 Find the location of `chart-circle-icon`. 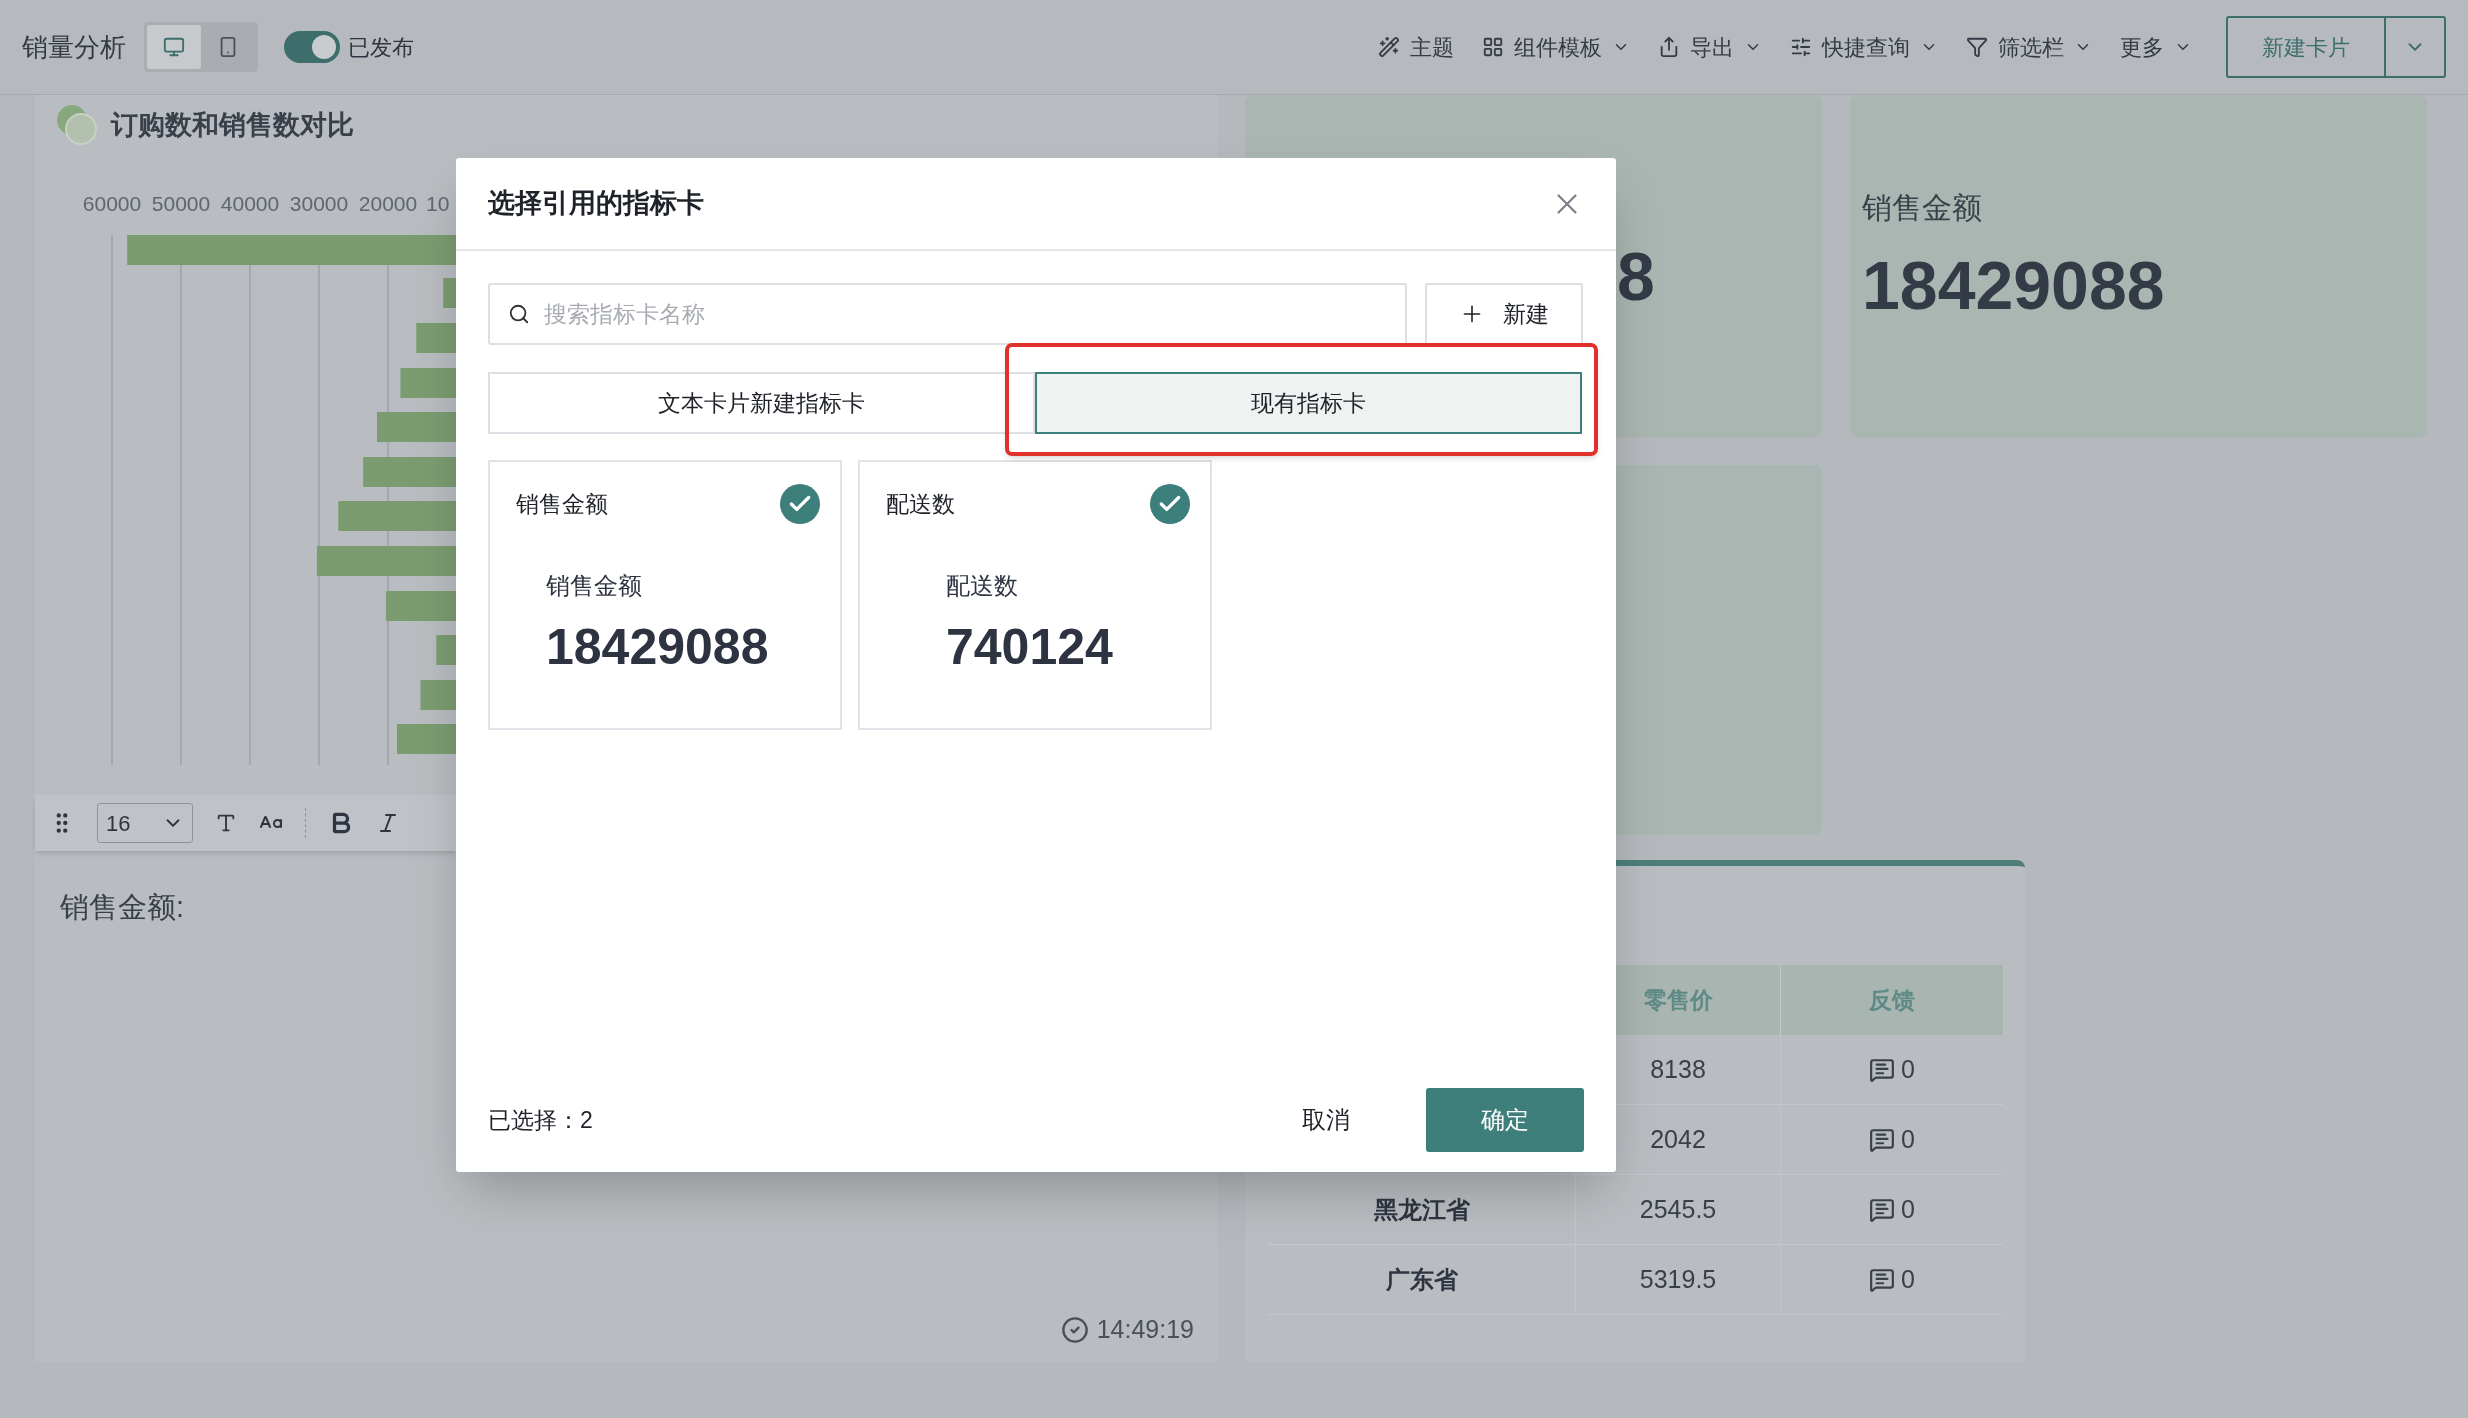

chart-circle-icon is located at coordinates (77, 125).